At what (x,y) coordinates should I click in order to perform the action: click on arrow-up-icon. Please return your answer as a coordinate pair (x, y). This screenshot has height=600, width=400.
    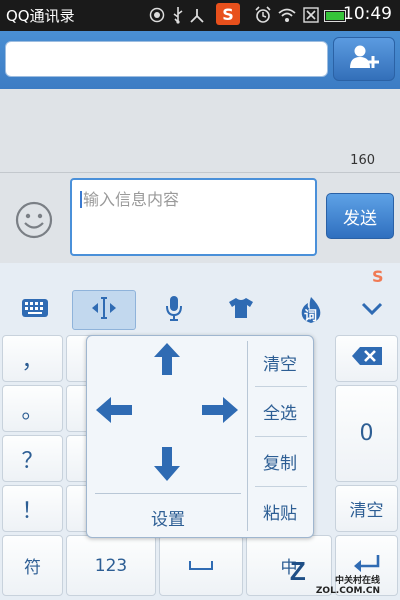
    Looking at the image, I should click on (167, 361).